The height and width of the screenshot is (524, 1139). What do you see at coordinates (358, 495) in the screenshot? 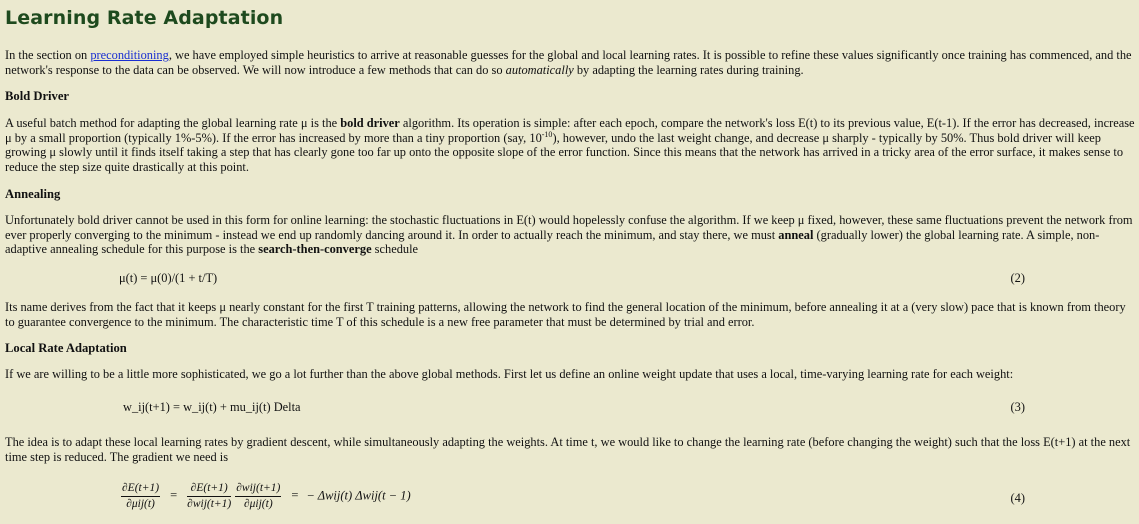
I see `equation-4-rhs: − Δwij(t) Δwij(t − 1)` at bounding box center [358, 495].